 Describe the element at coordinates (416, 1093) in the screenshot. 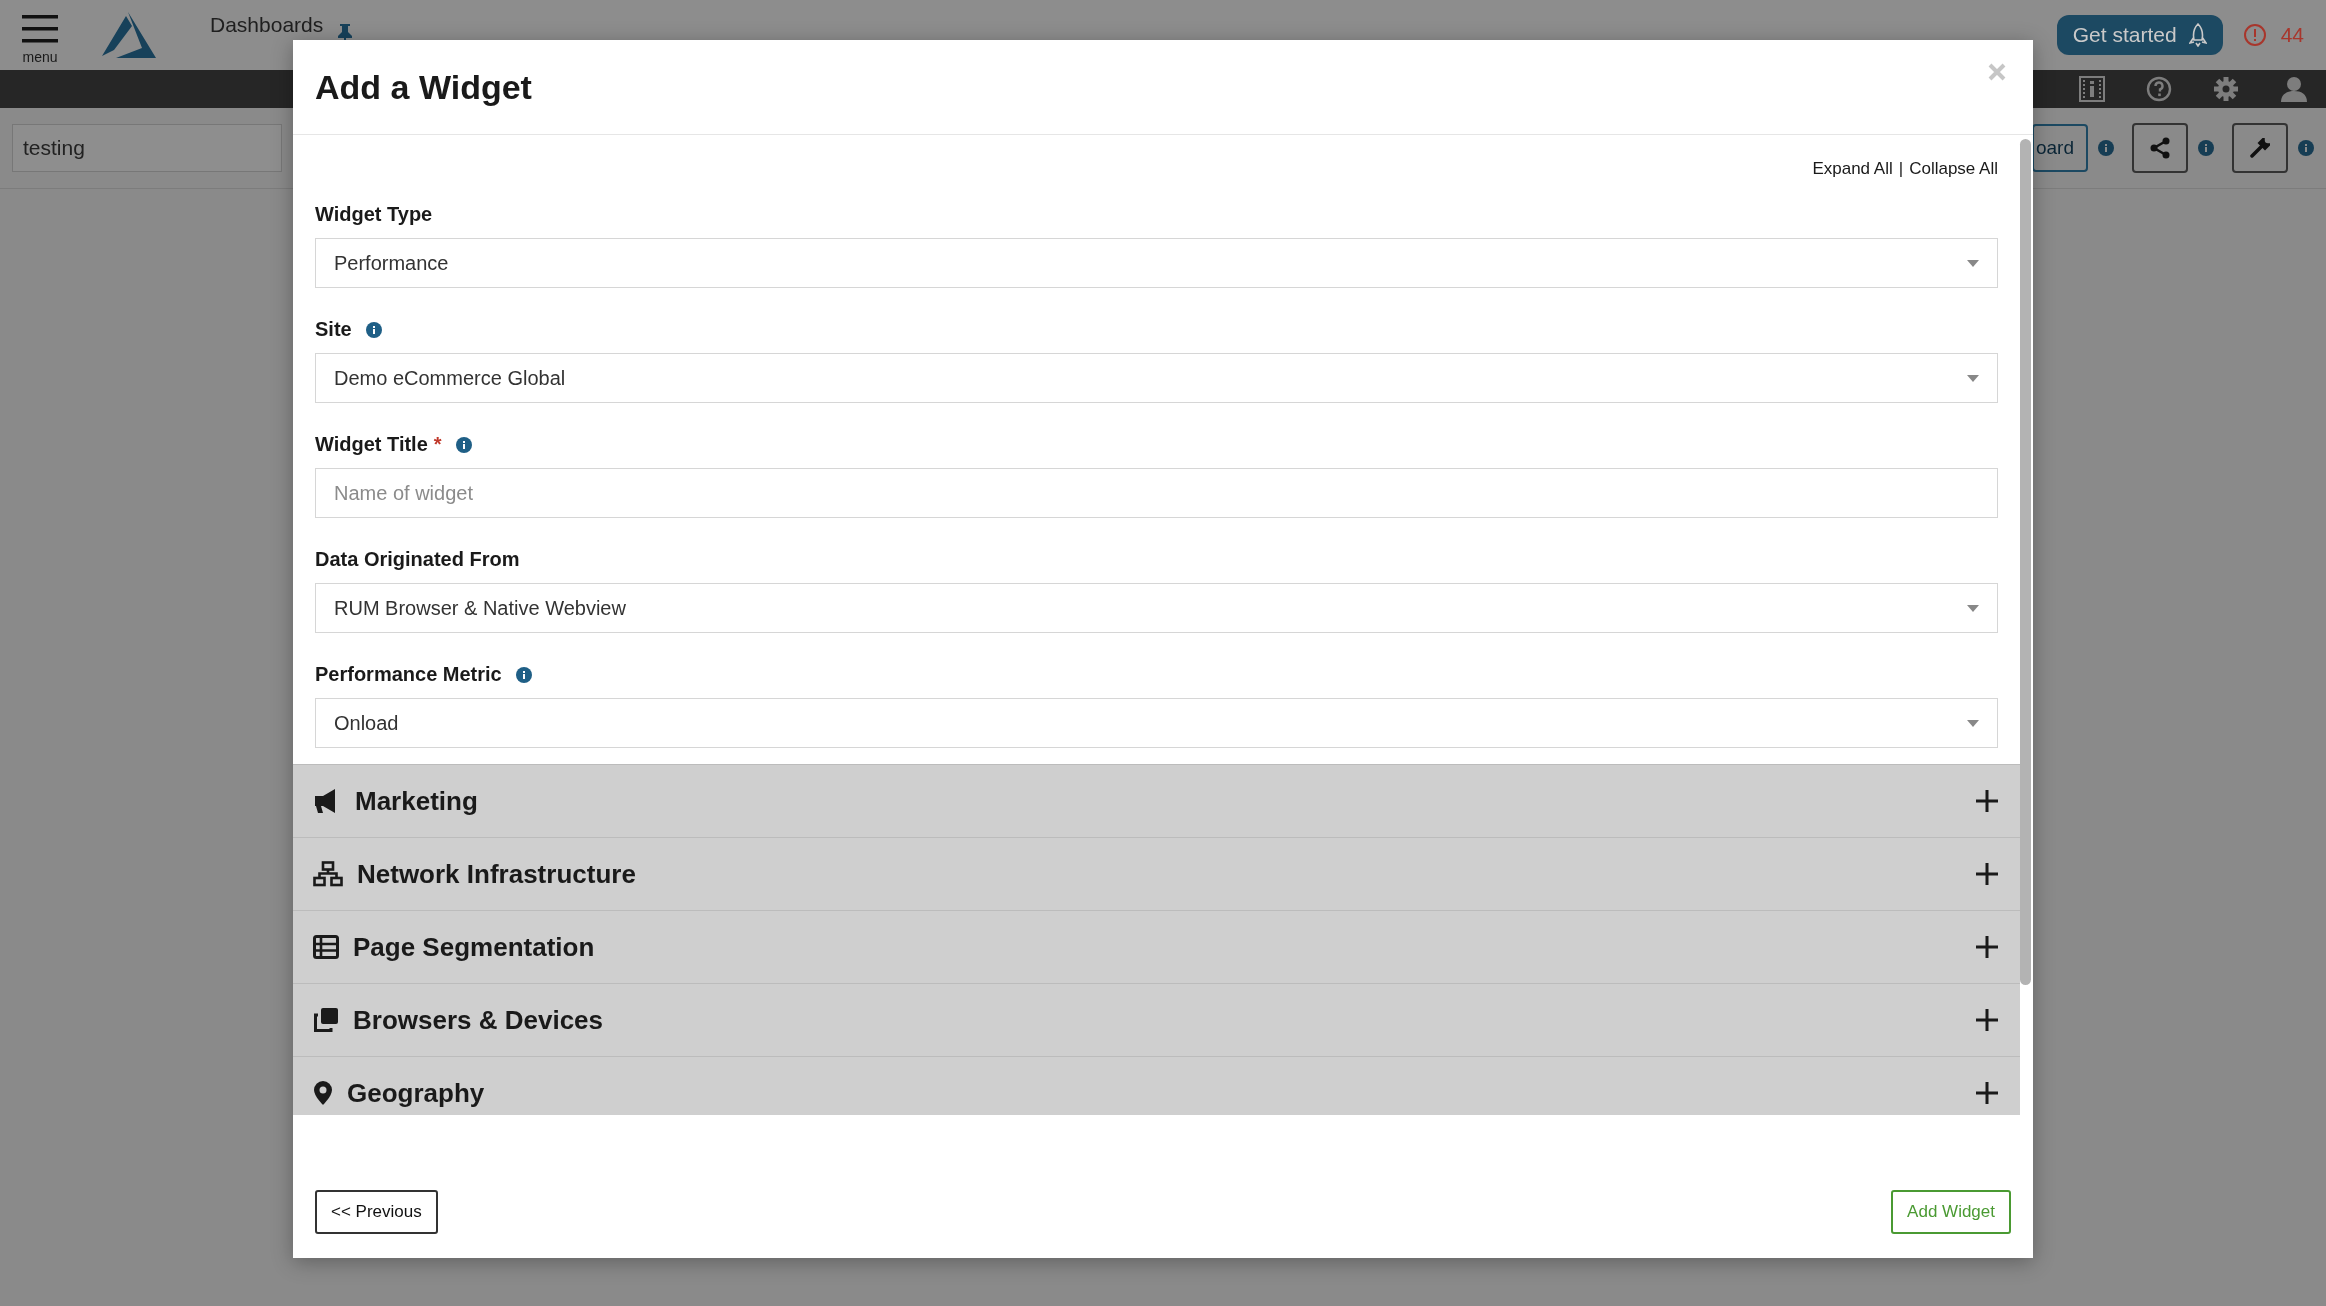

I see `section-title: Geography` at that location.